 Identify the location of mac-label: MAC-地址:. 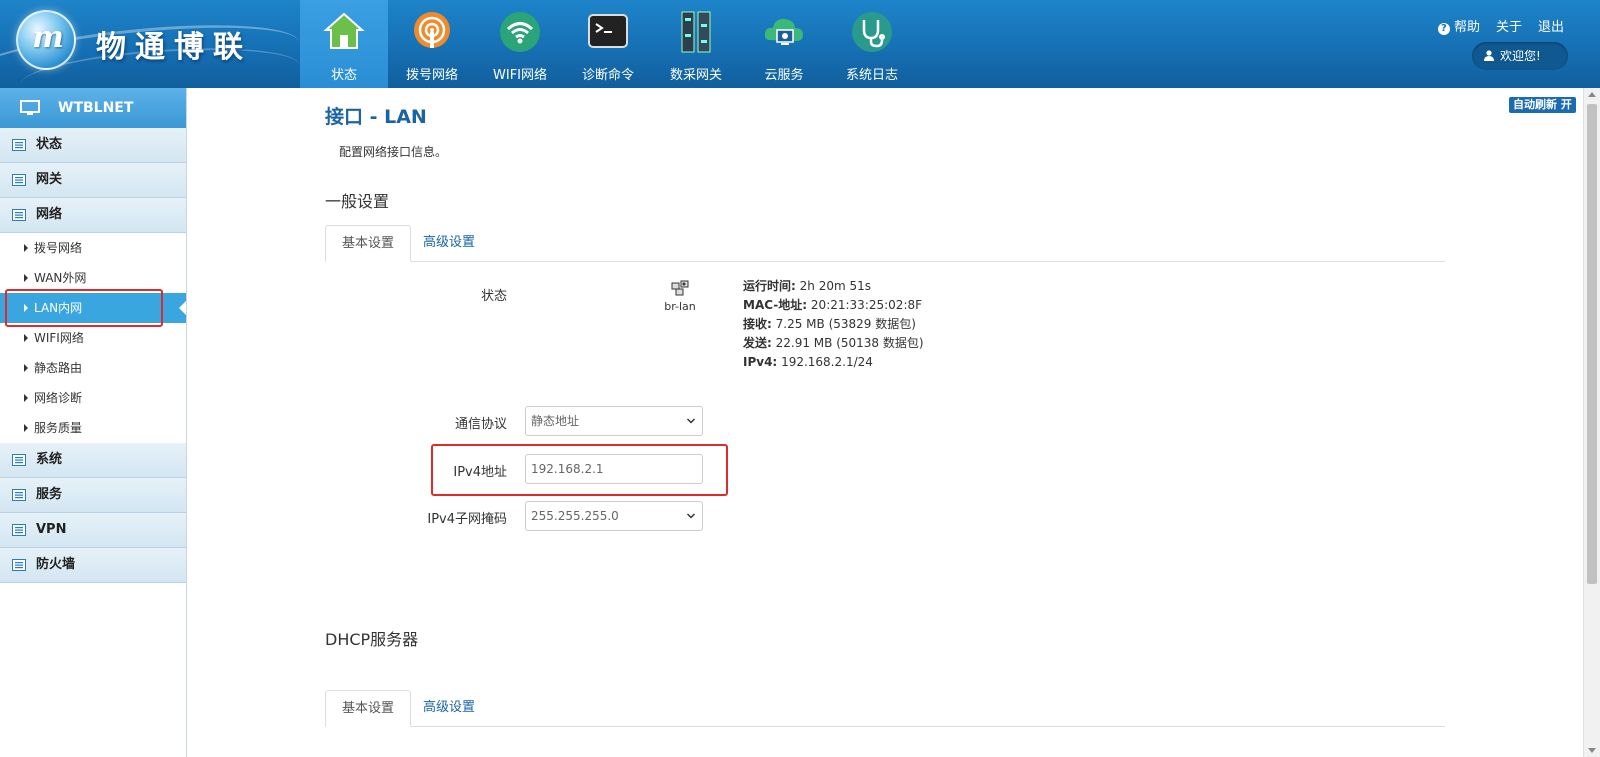
(775, 305).